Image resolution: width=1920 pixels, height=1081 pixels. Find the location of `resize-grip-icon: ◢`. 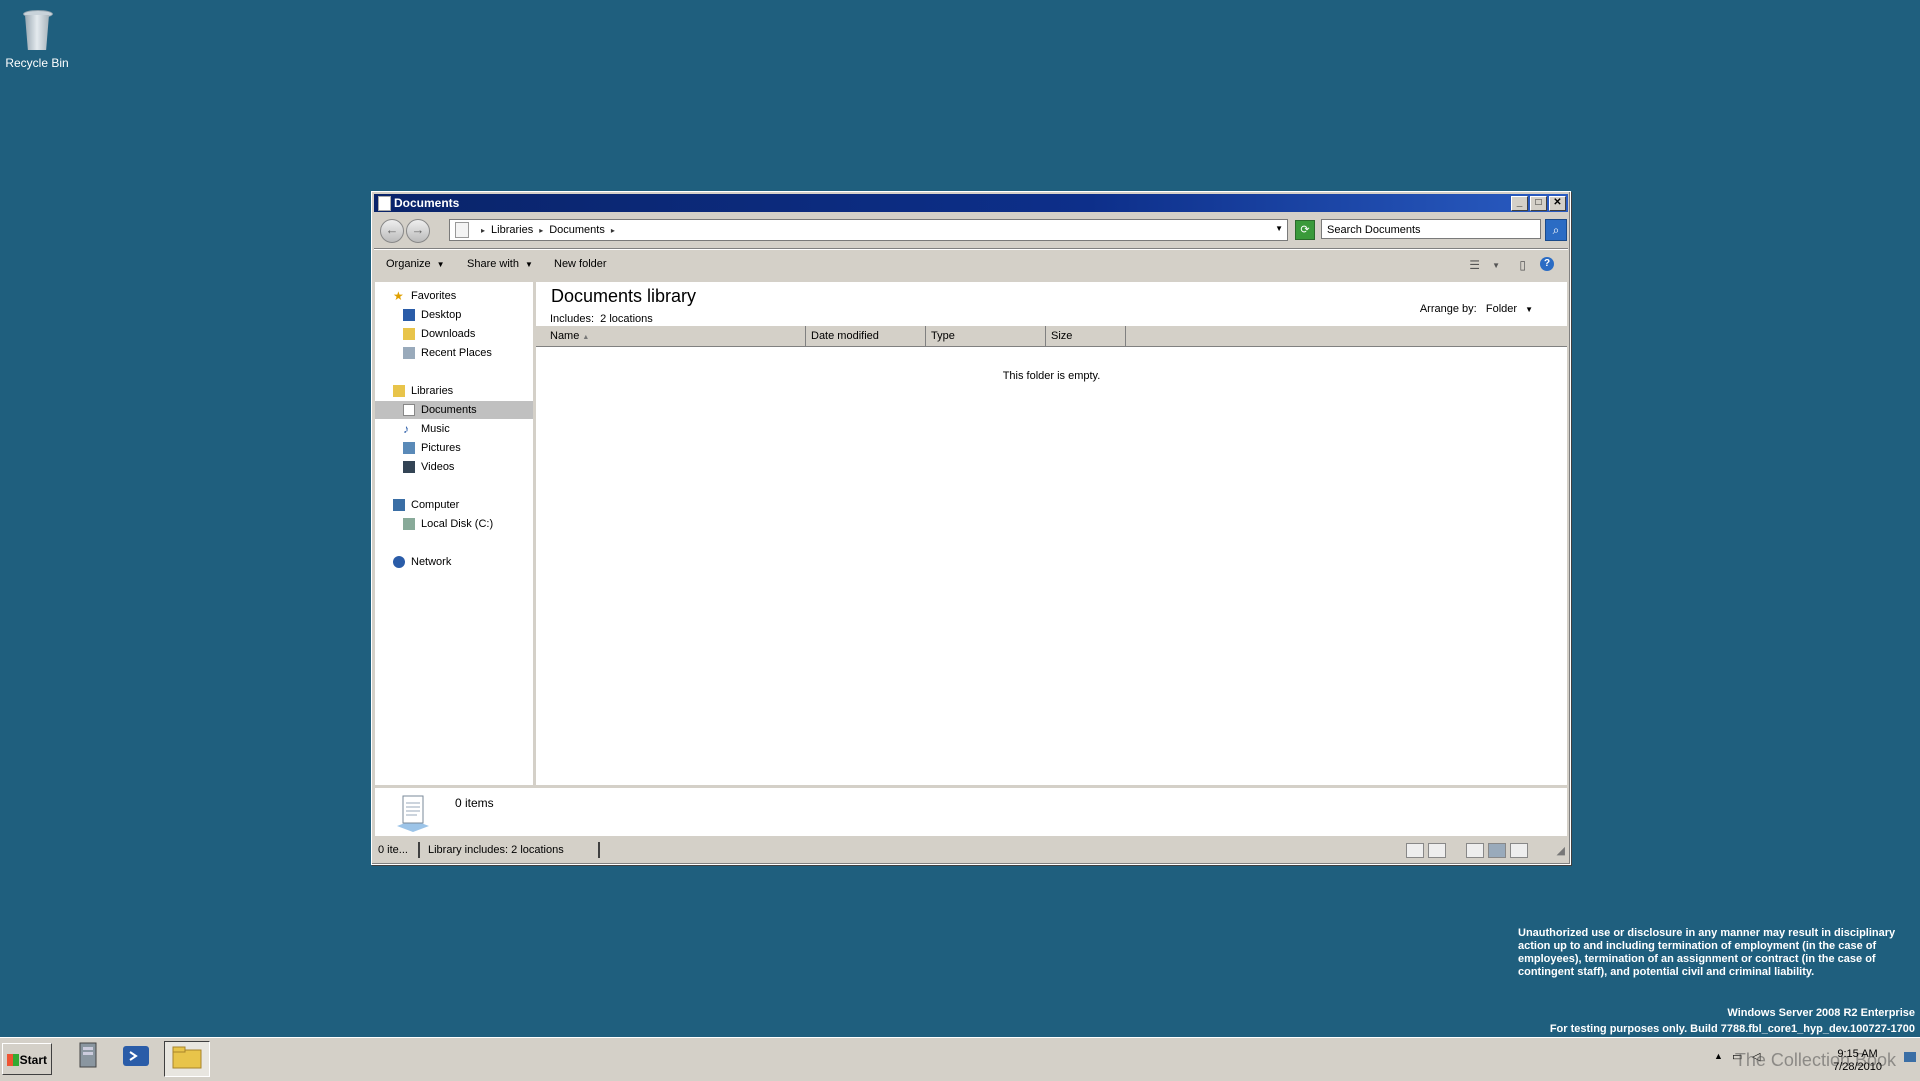

resize-grip-icon: ◢ is located at coordinates (1561, 850).